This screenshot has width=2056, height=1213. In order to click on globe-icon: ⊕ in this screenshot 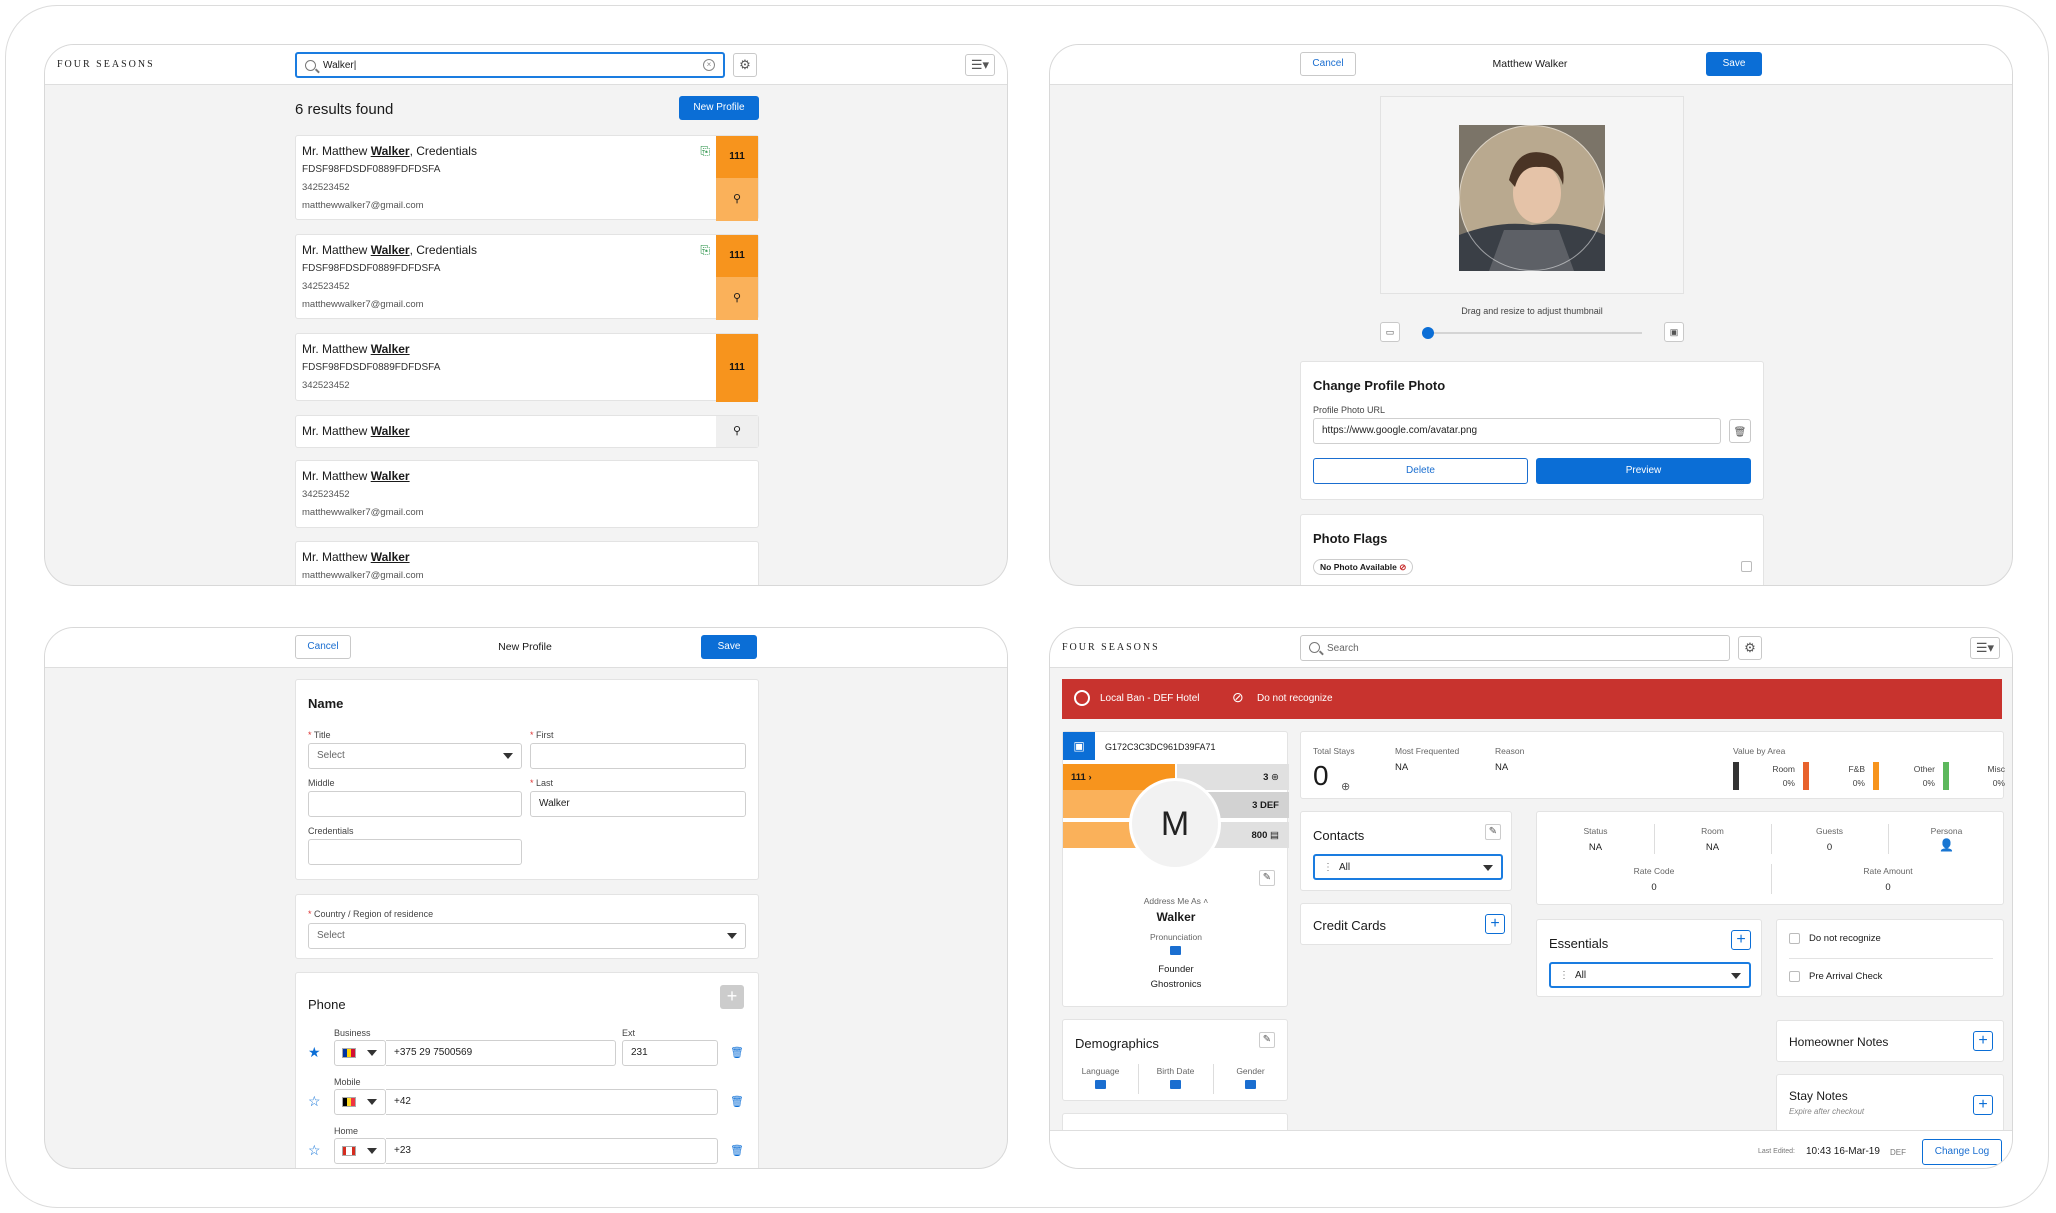, I will do `click(1346, 787)`.